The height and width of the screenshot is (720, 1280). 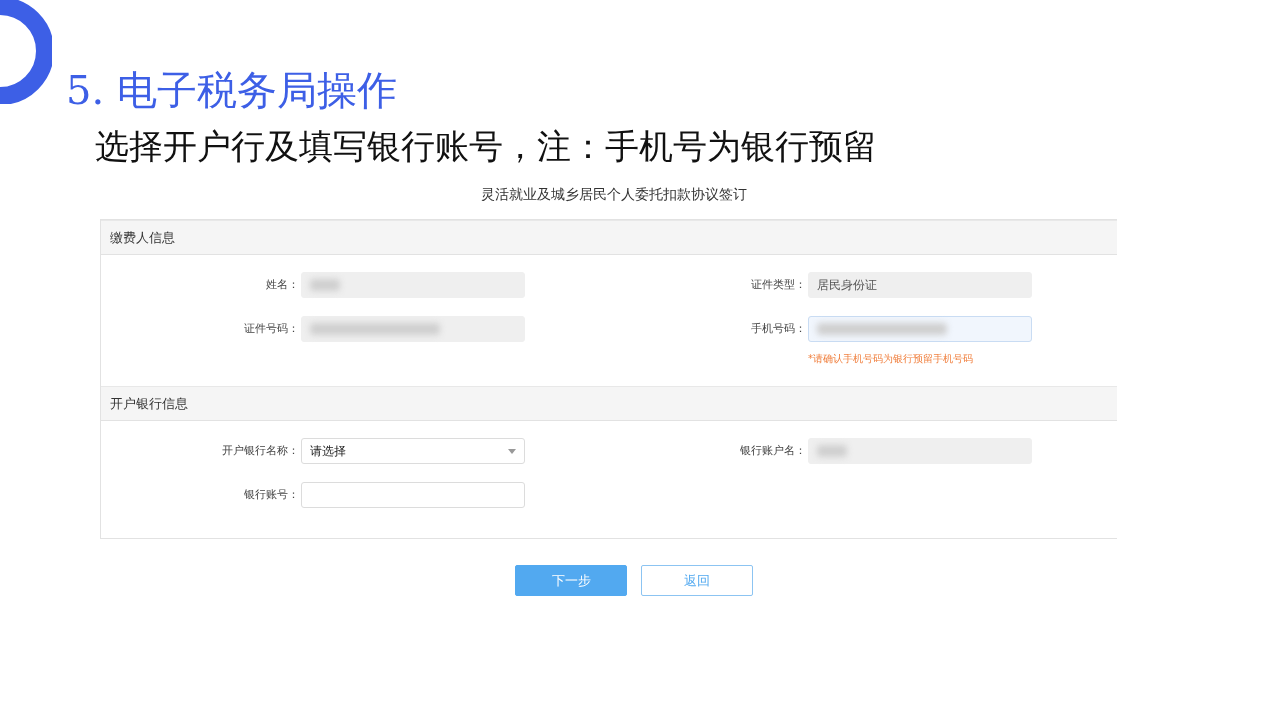 I want to click on bank-select: 请选择, so click(x=413, y=451).